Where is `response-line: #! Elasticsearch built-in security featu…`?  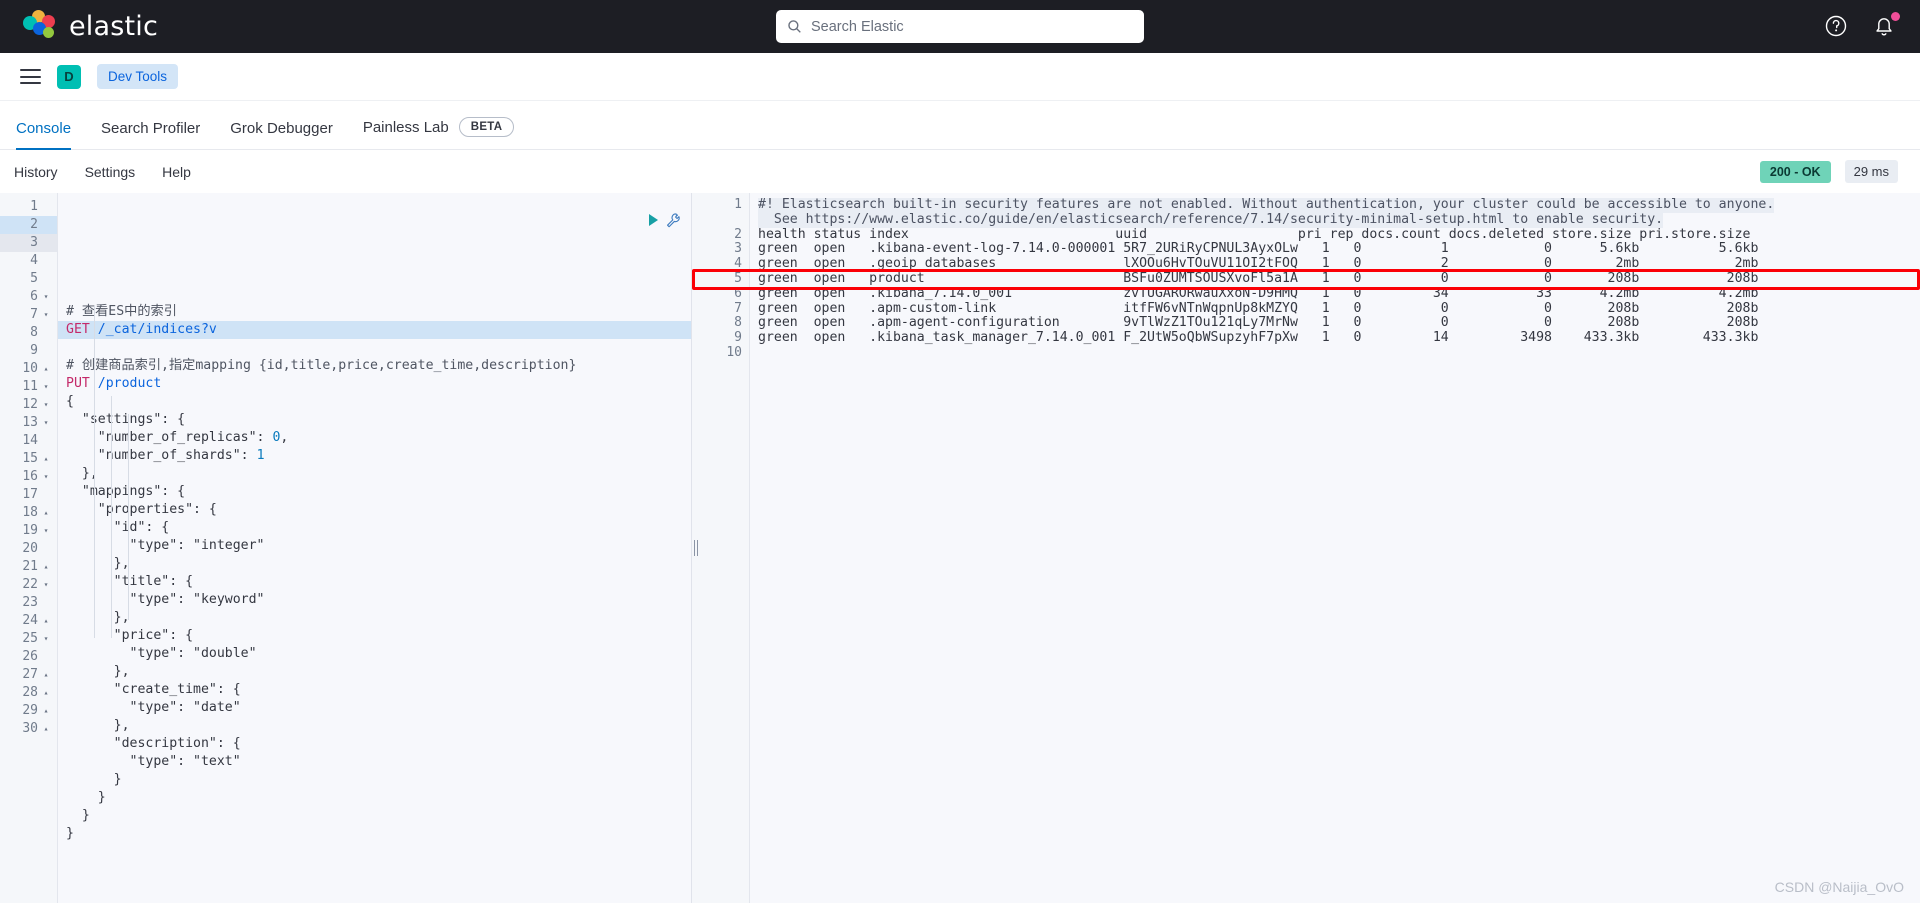
response-line: #! Elasticsearch built-in security featu… is located at coordinates (1266, 205).